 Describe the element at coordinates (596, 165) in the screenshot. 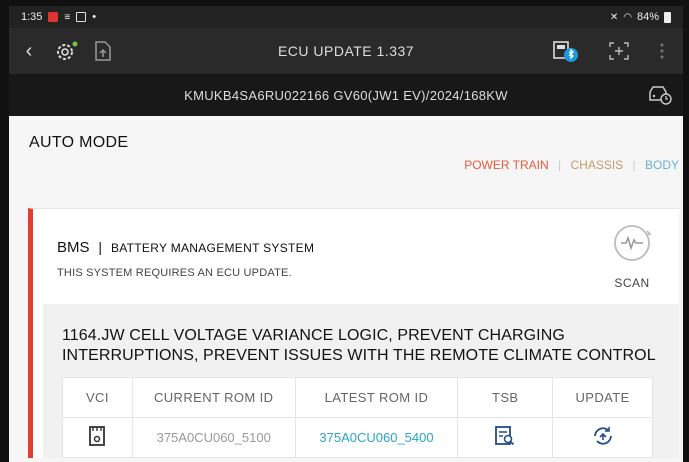

I see `filter-chassis: CHASSIS` at that location.